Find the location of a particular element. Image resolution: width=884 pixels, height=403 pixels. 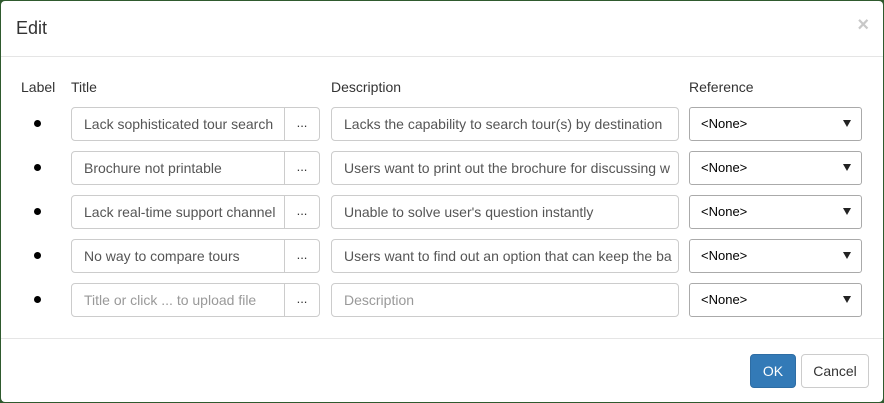

column-header-title: Title is located at coordinates (84, 87).